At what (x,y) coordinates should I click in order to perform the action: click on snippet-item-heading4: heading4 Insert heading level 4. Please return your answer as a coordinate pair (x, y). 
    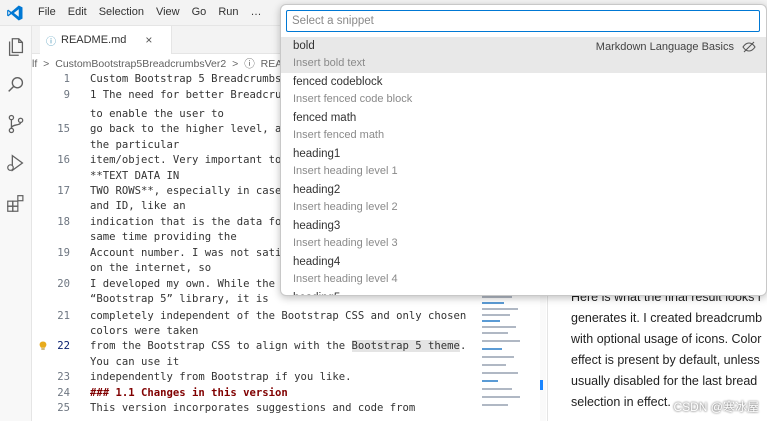
    Looking at the image, I should click on (523, 271).